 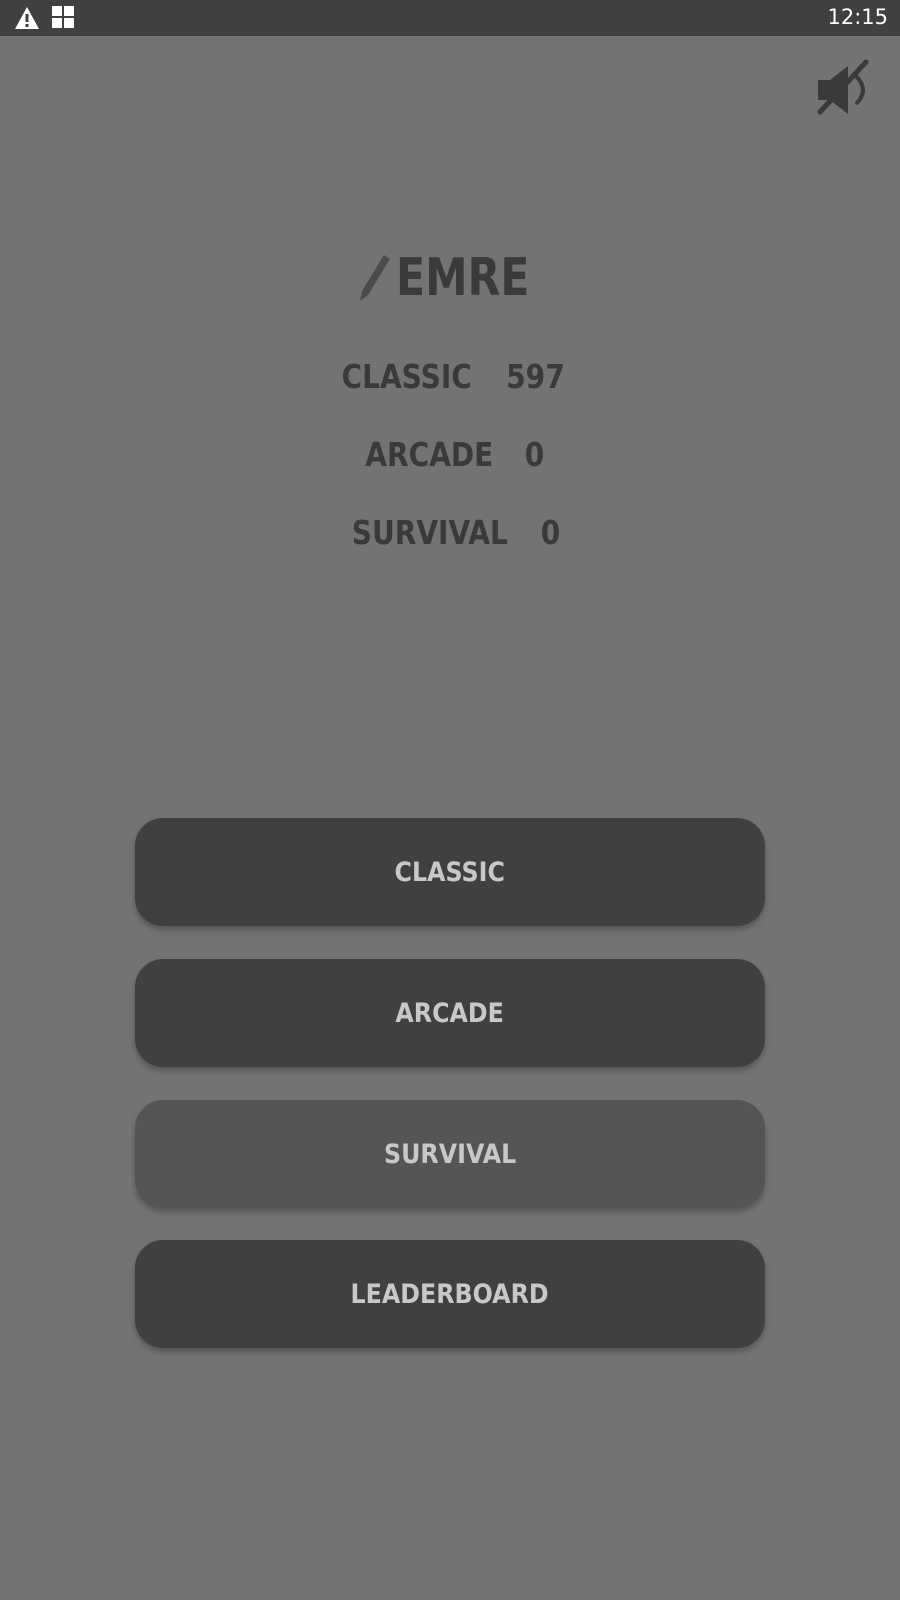 I want to click on score-row-classic: CLASSIC 597, so click(x=450, y=376).